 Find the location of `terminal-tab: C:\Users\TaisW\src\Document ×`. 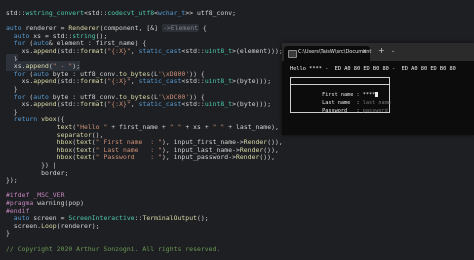

terminal-tab: C:\Users\TaisW\src\Document × is located at coordinates (328, 53).